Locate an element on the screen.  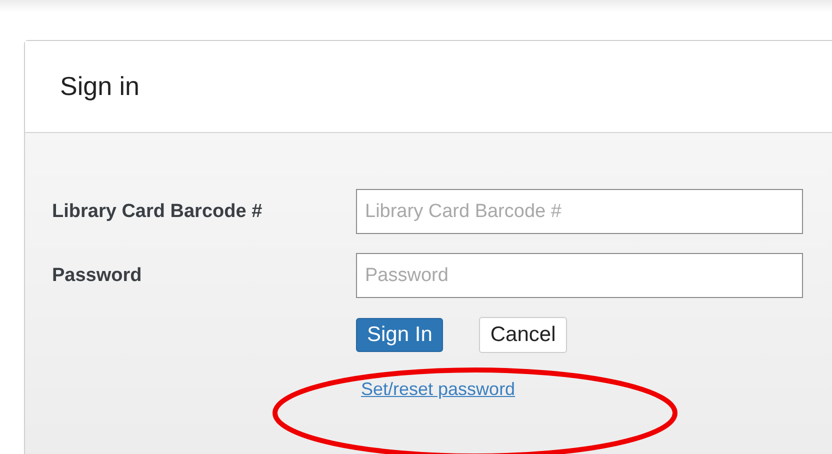
cancel-button: Cancel is located at coordinates (523, 335).